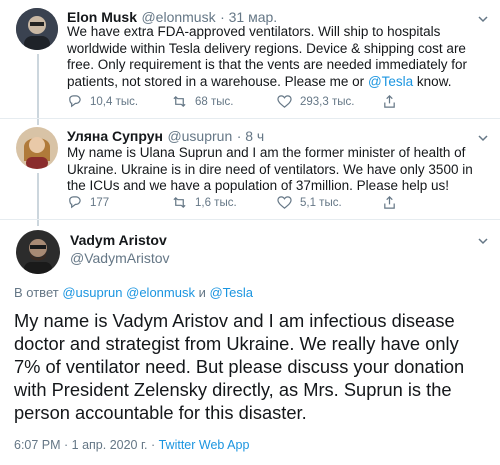  I want to click on like-count: 5,1 тыс., so click(321, 202).